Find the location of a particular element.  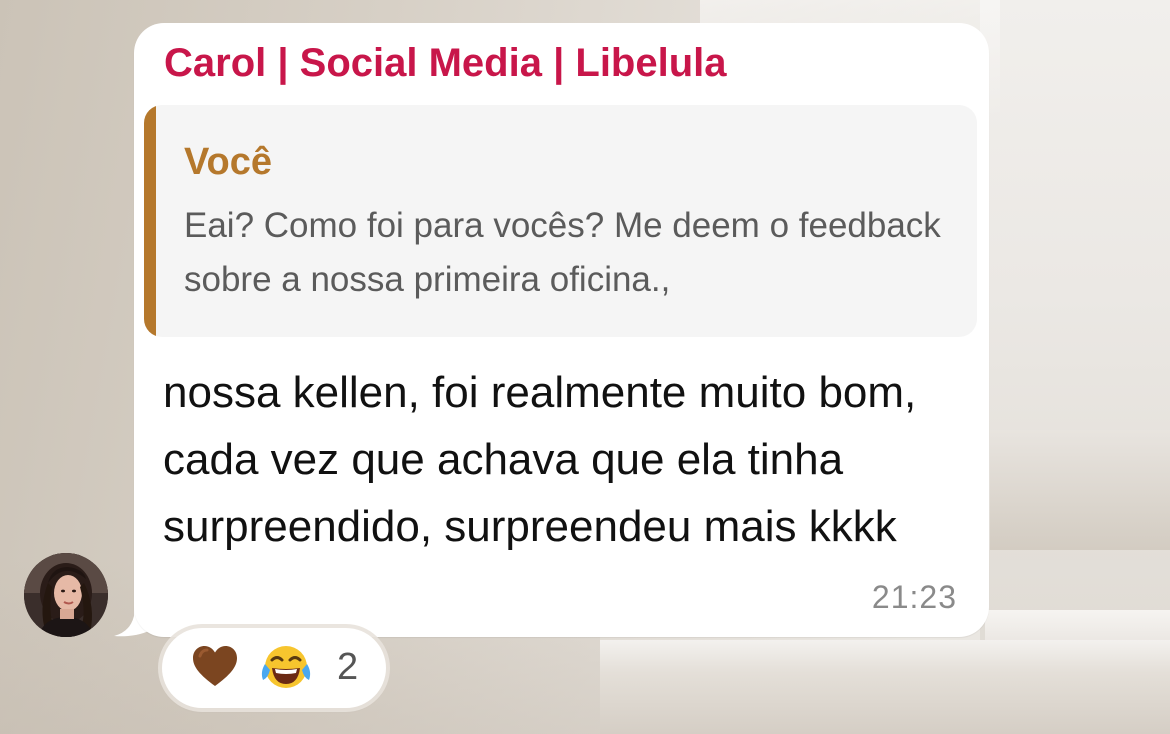

reply-author: Você is located at coordinates (228, 162).